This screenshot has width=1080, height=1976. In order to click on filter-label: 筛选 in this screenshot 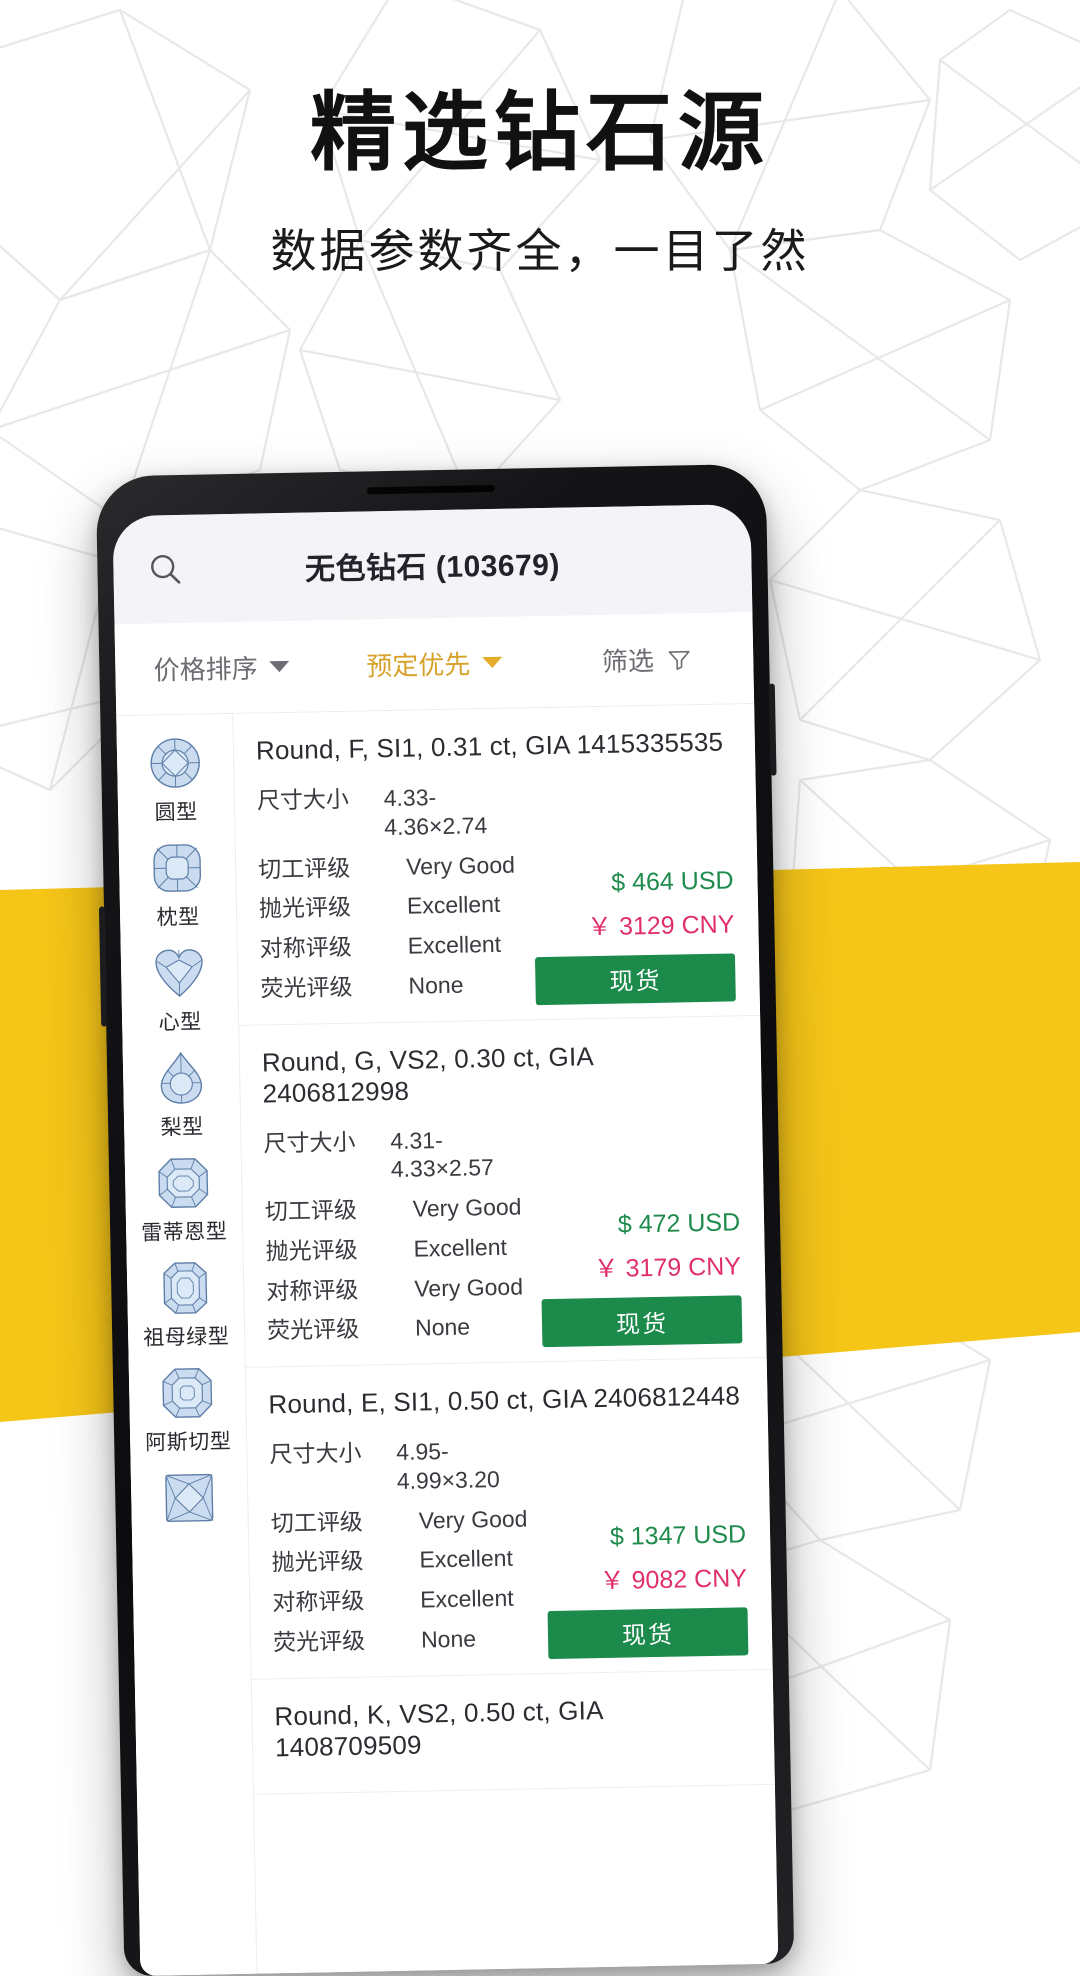, I will do `click(628, 660)`.